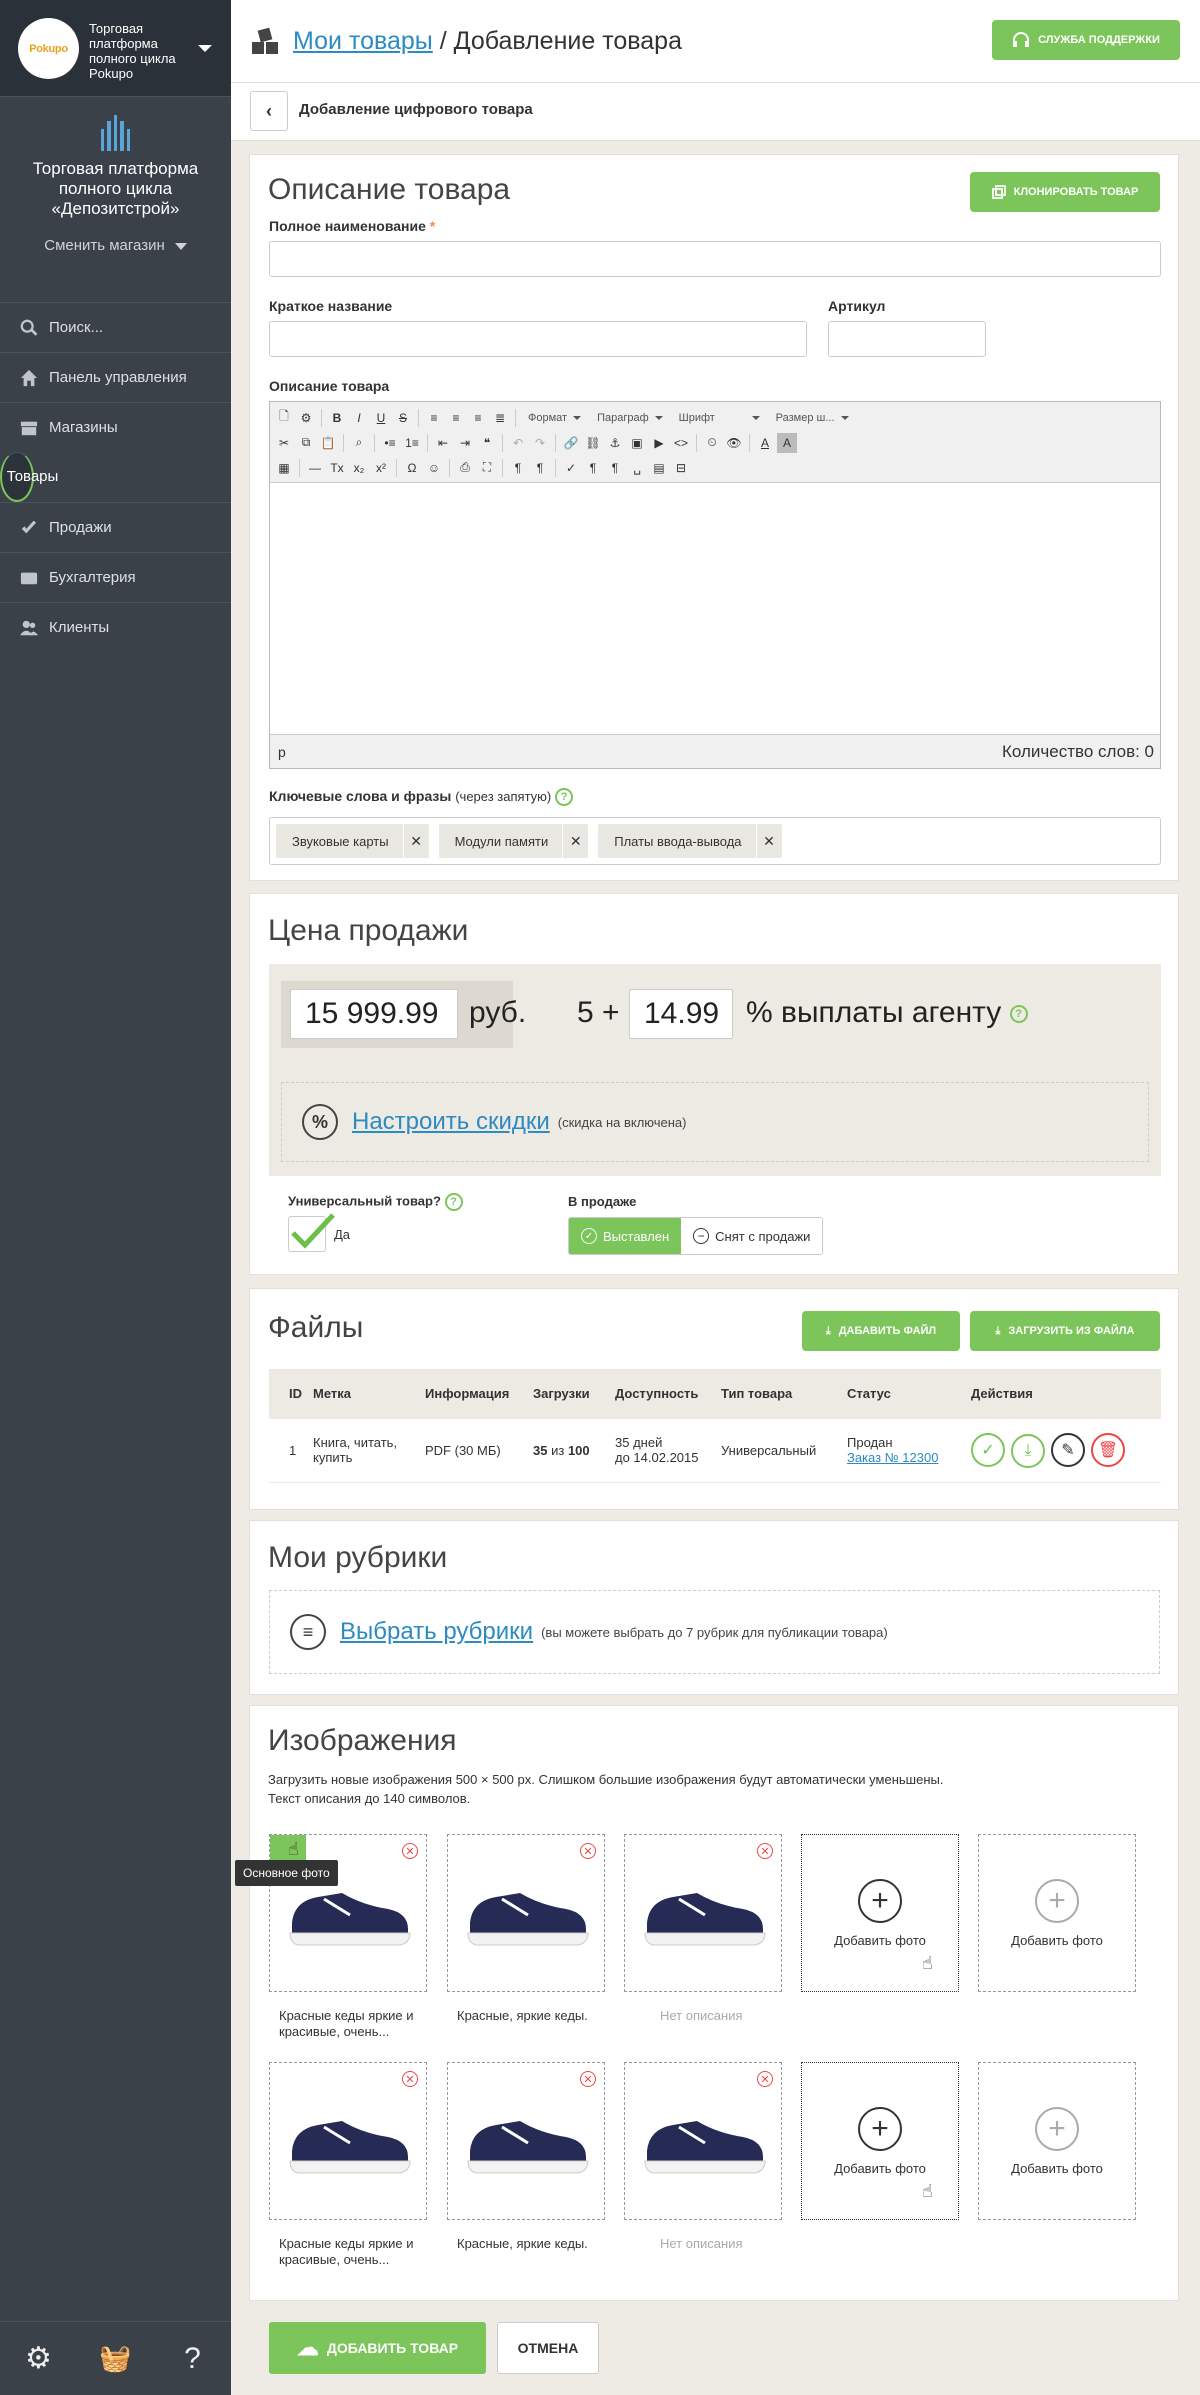 The height and width of the screenshot is (2395, 1200). I want to click on image-icon: ▣, so click(637, 443).